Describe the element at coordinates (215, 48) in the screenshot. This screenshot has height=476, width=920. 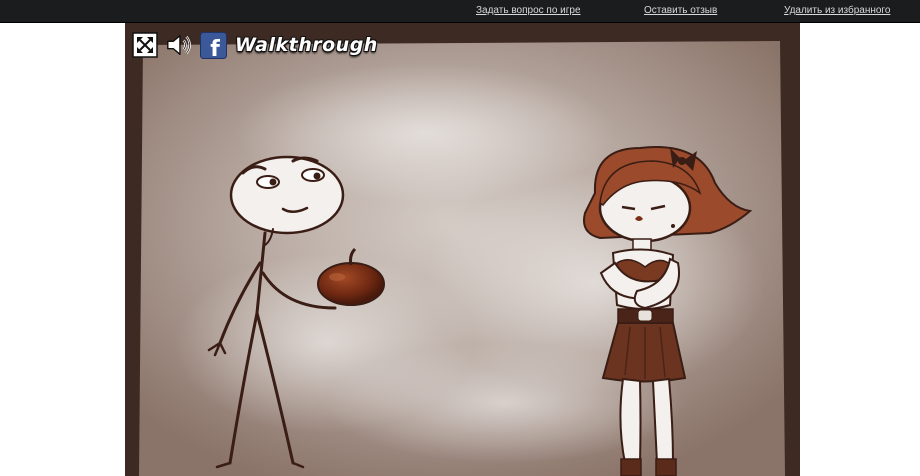
I see `svg-text: f` at that location.